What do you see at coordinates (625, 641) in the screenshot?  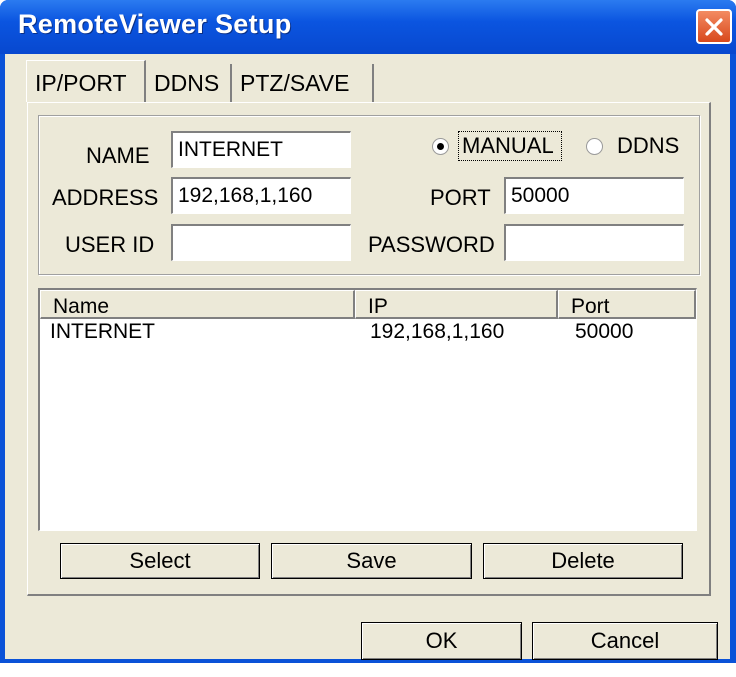 I see `cancel-button: Cancel` at bounding box center [625, 641].